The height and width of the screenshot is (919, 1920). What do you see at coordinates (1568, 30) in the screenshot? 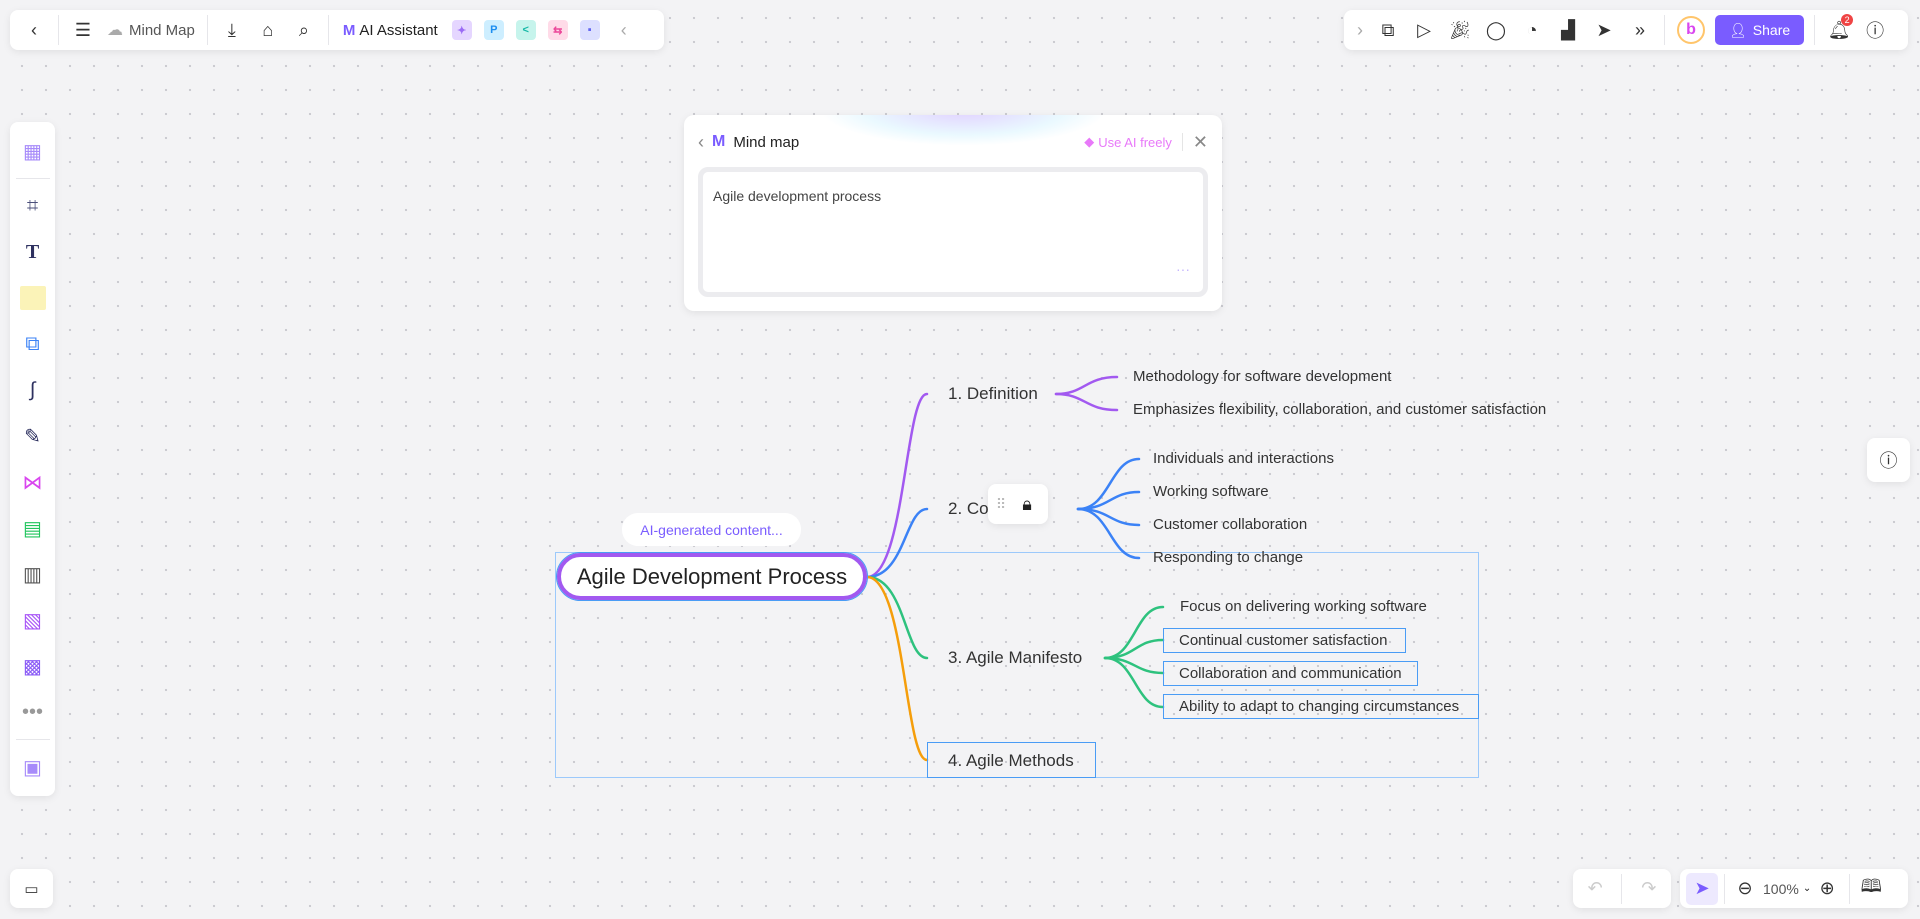
I see `vote-chart-icon: ▟` at bounding box center [1568, 30].